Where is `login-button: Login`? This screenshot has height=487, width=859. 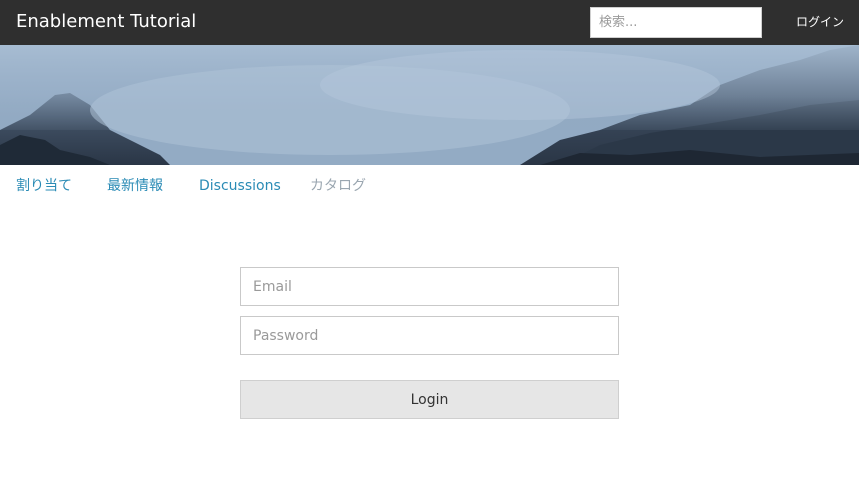 login-button: Login is located at coordinates (429, 399).